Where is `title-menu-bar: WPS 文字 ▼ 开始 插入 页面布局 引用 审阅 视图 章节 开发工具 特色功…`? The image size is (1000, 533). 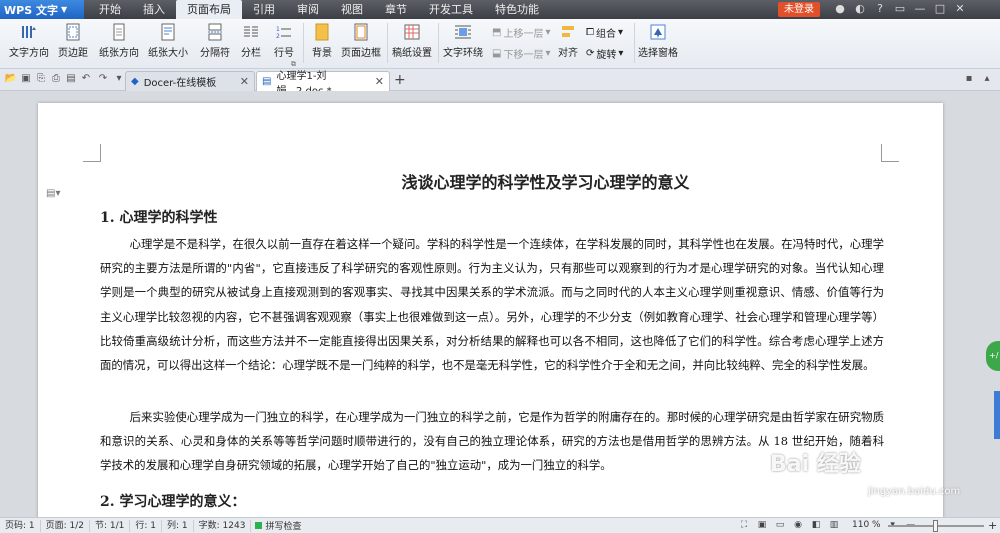
title-menu-bar: WPS 文字 ▼ 开始 插入 页面布局 引用 审阅 视图 章节 开发工具 特色功… is located at coordinates (500, 9).